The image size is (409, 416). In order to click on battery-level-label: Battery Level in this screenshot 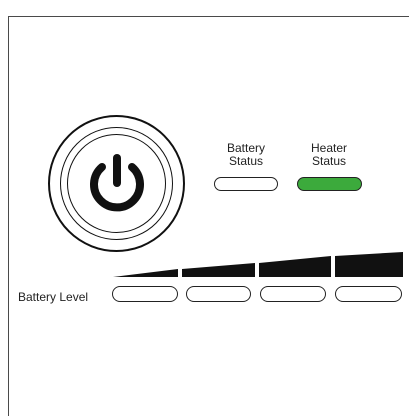, I will do `click(53, 297)`.